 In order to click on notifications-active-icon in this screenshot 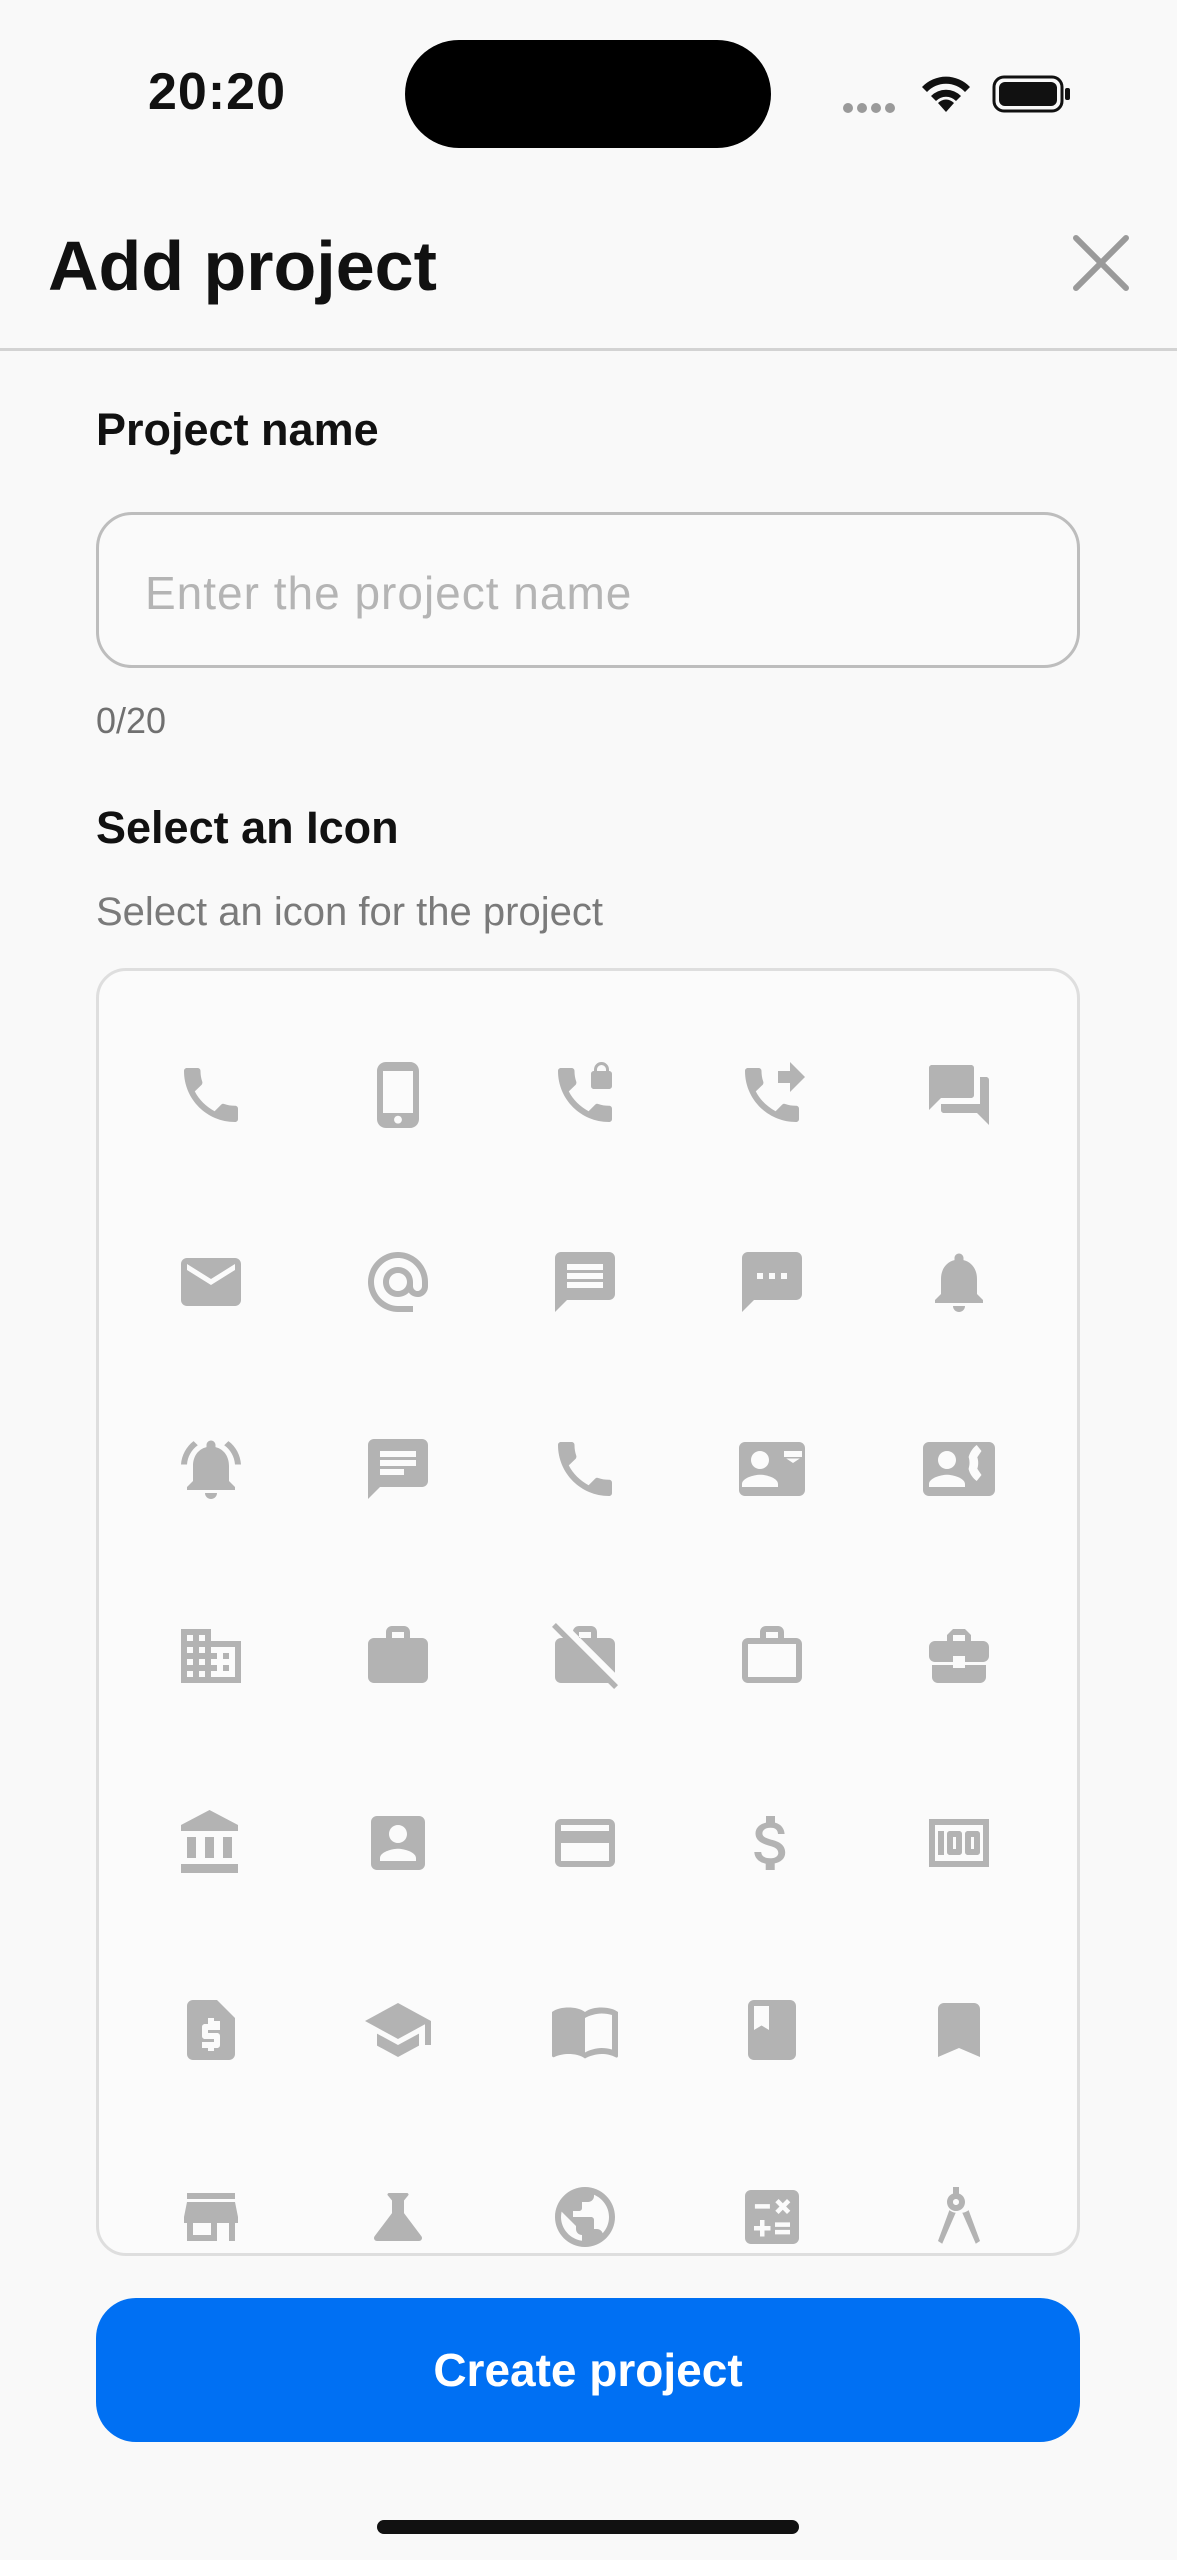, I will do `click(211, 1469)`.